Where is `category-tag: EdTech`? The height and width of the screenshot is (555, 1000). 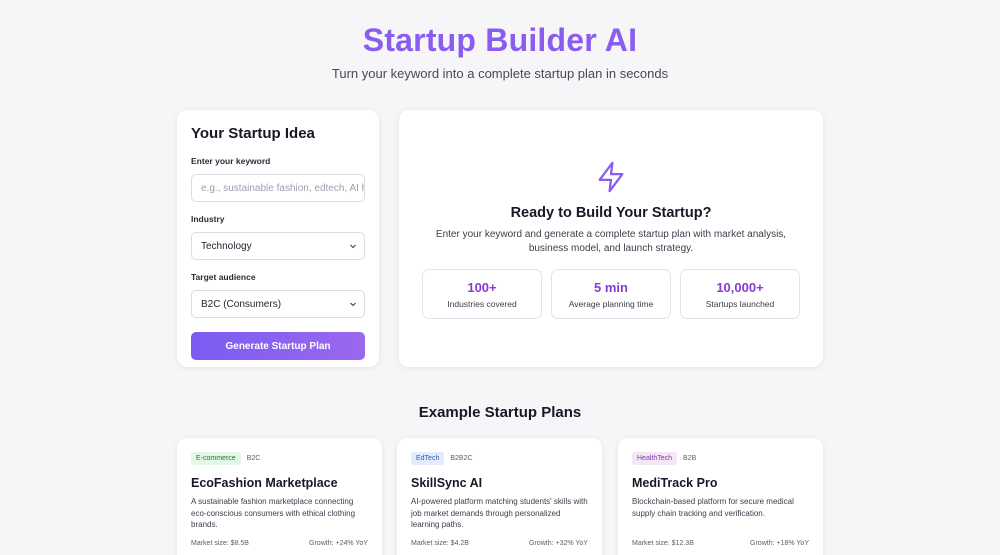 category-tag: EdTech is located at coordinates (428, 458).